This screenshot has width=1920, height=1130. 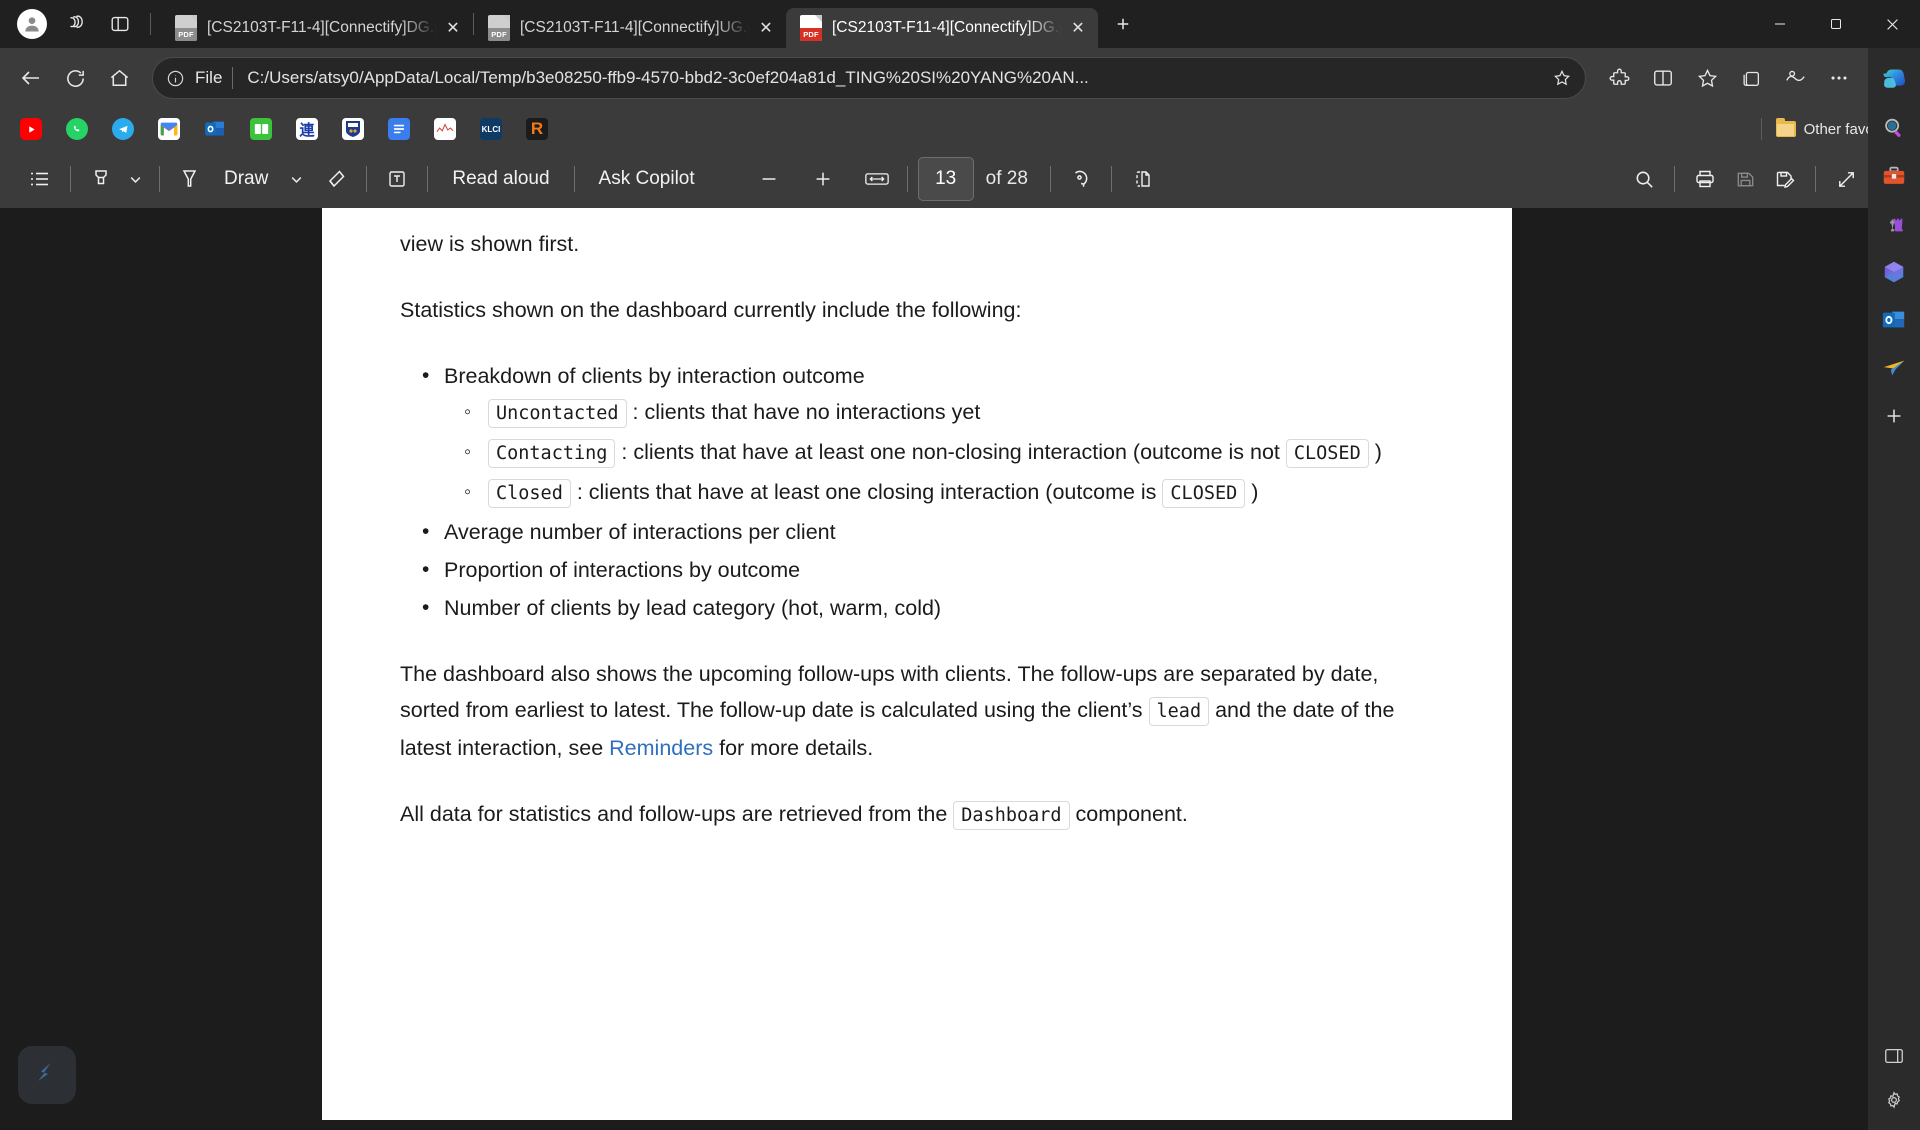 I want to click on favorites-star-icon, so click(x=1707, y=78).